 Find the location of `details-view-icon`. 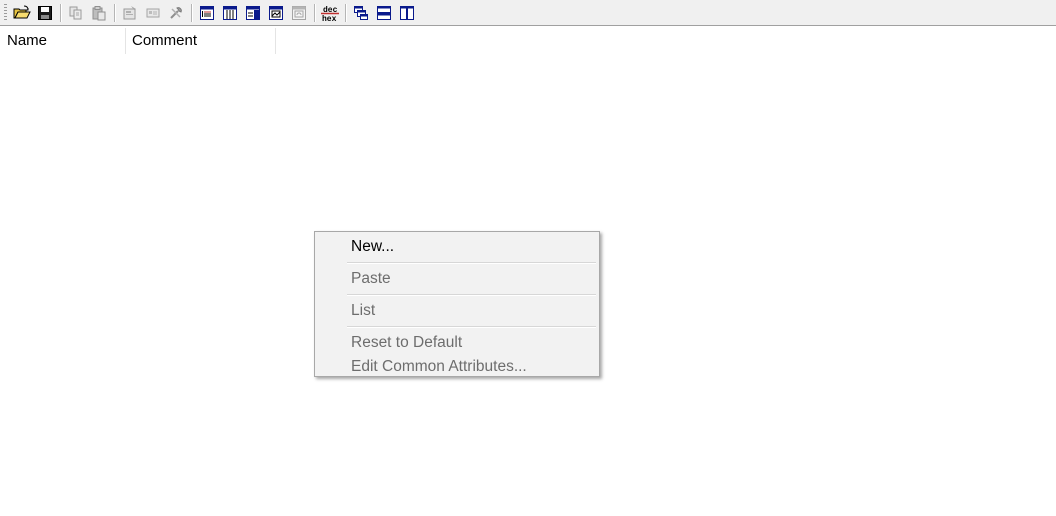

details-view-icon is located at coordinates (207, 13).